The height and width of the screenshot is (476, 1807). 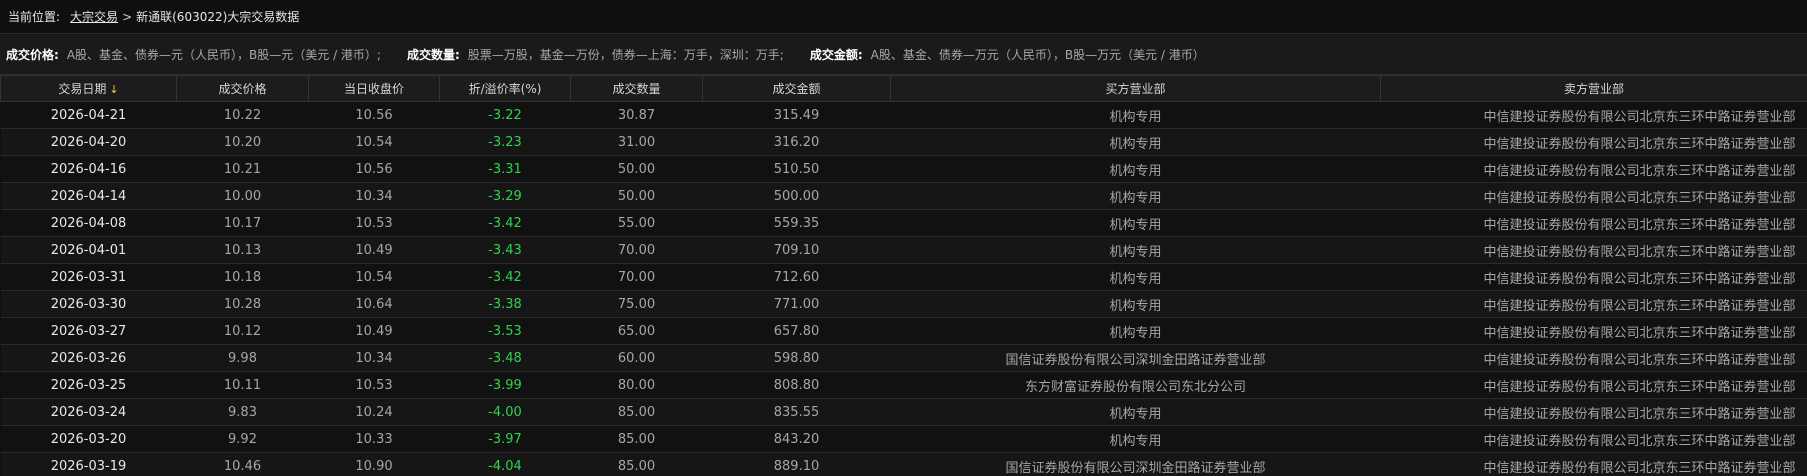 I want to click on cell-volume: 30.87, so click(x=636, y=115).